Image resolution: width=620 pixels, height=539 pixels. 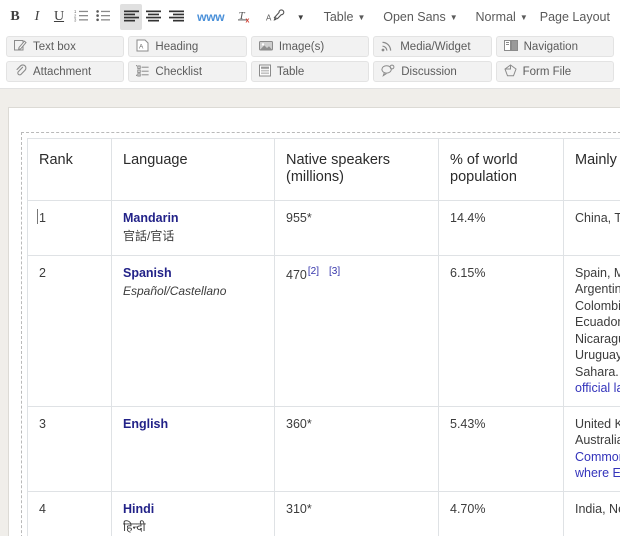 What do you see at coordinates (555, 71) in the screenshot?
I see `insert-form-file-button: Form File` at bounding box center [555, 71].